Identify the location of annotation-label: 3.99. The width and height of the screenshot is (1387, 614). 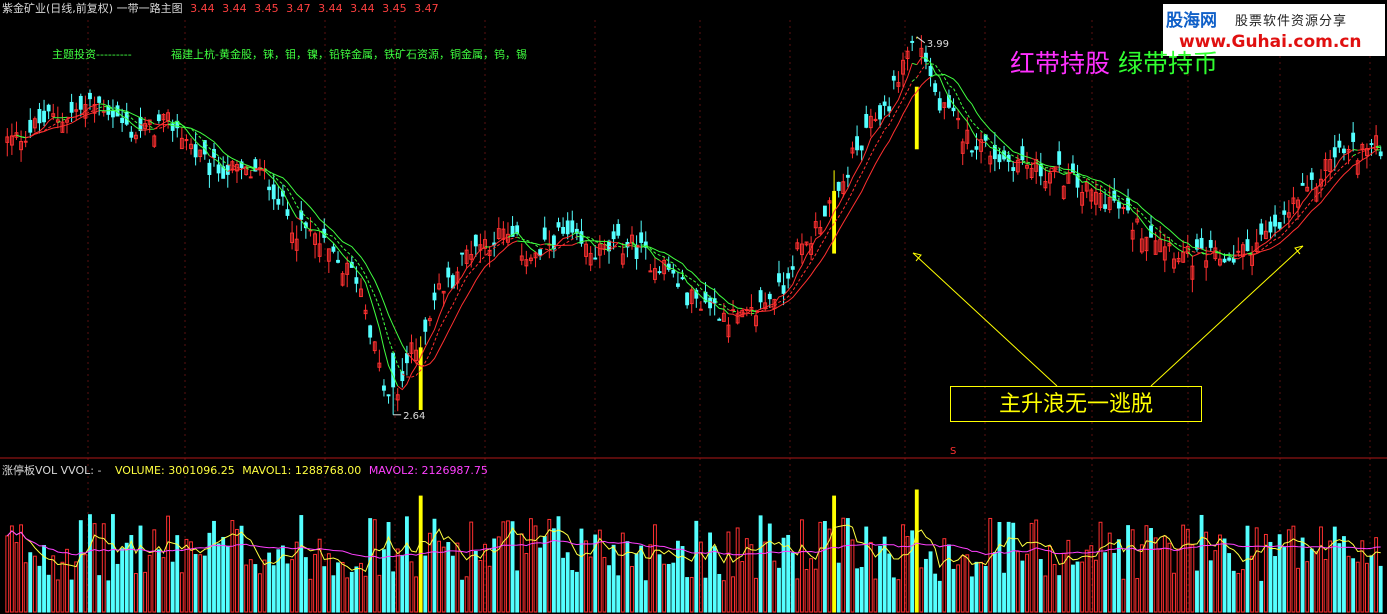
(938, 44).